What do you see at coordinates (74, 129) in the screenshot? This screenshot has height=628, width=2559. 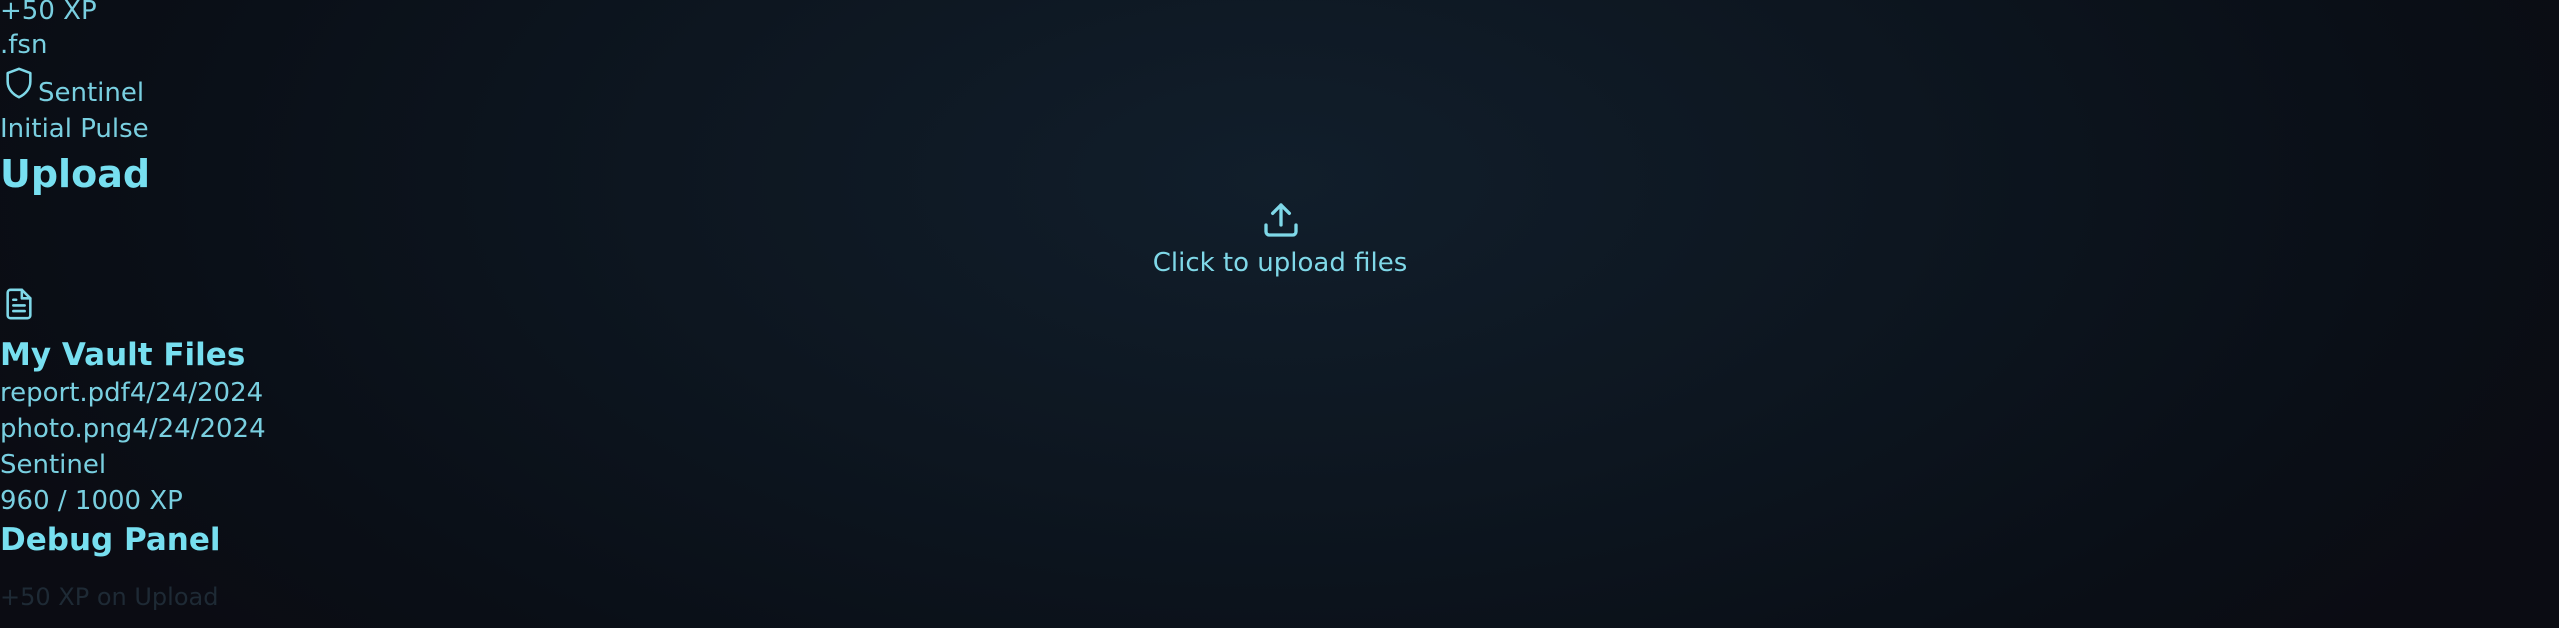 I see `pulse-label: Initial Pulse` at bounding box center [74, 129].